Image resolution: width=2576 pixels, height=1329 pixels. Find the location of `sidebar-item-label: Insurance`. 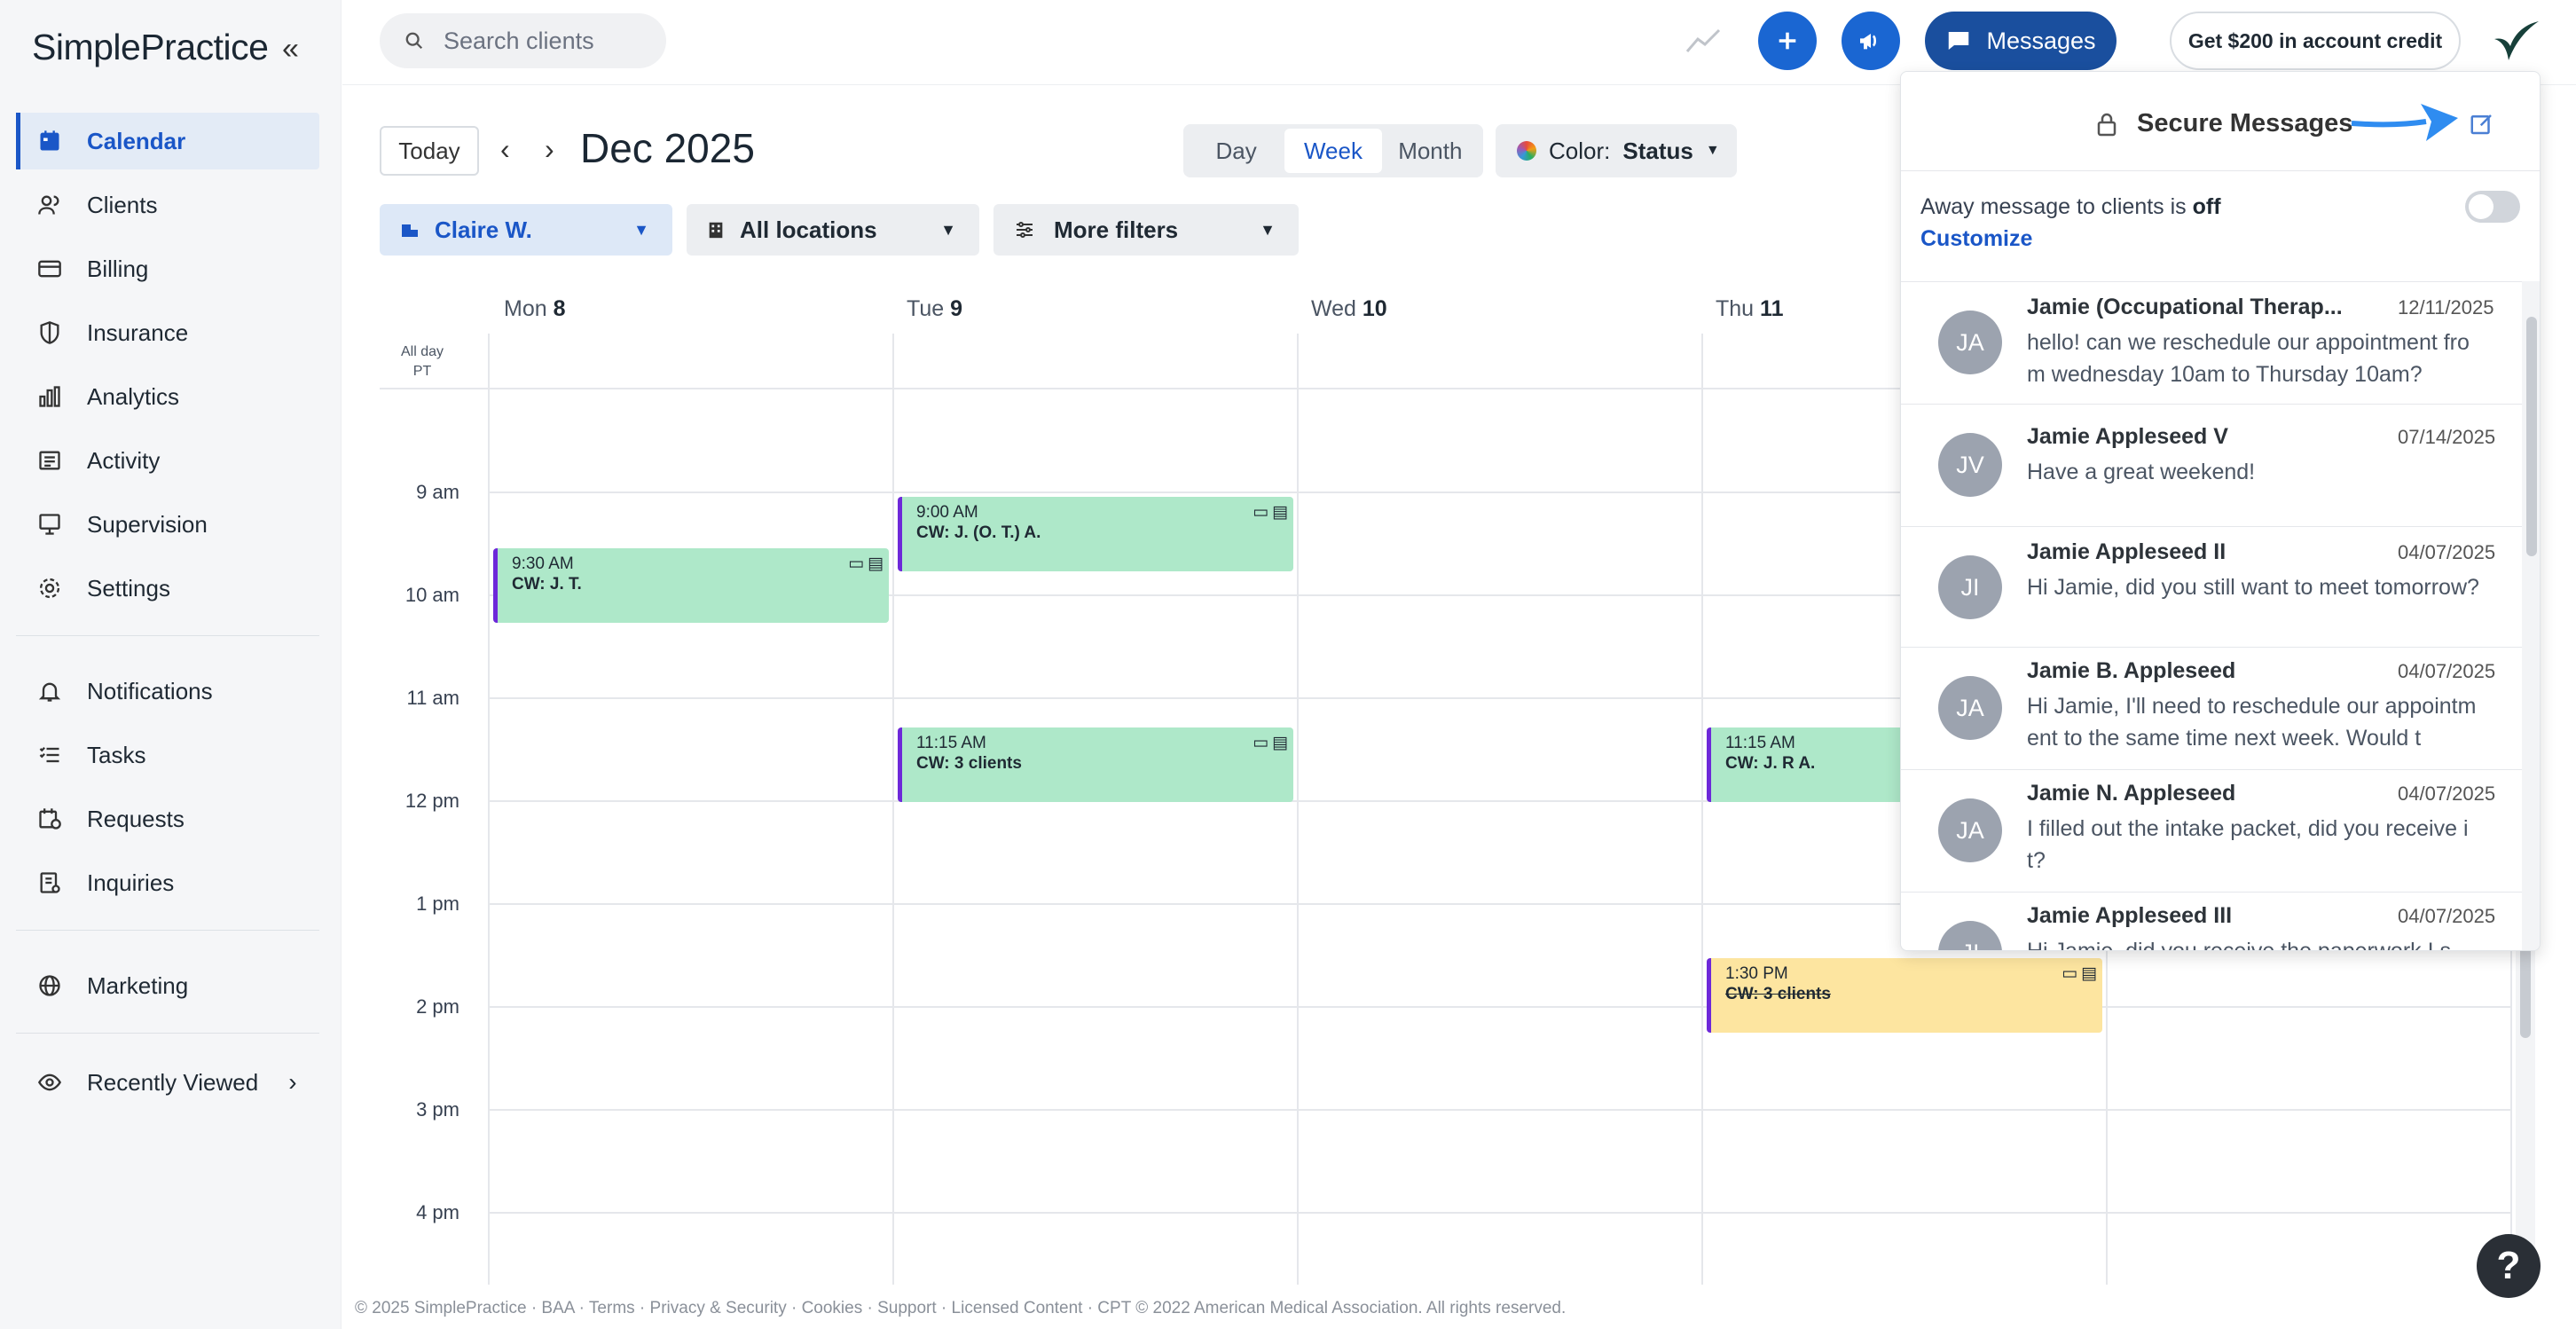

sidebar-item-label: Insurance is located at coordinates (138, 332).